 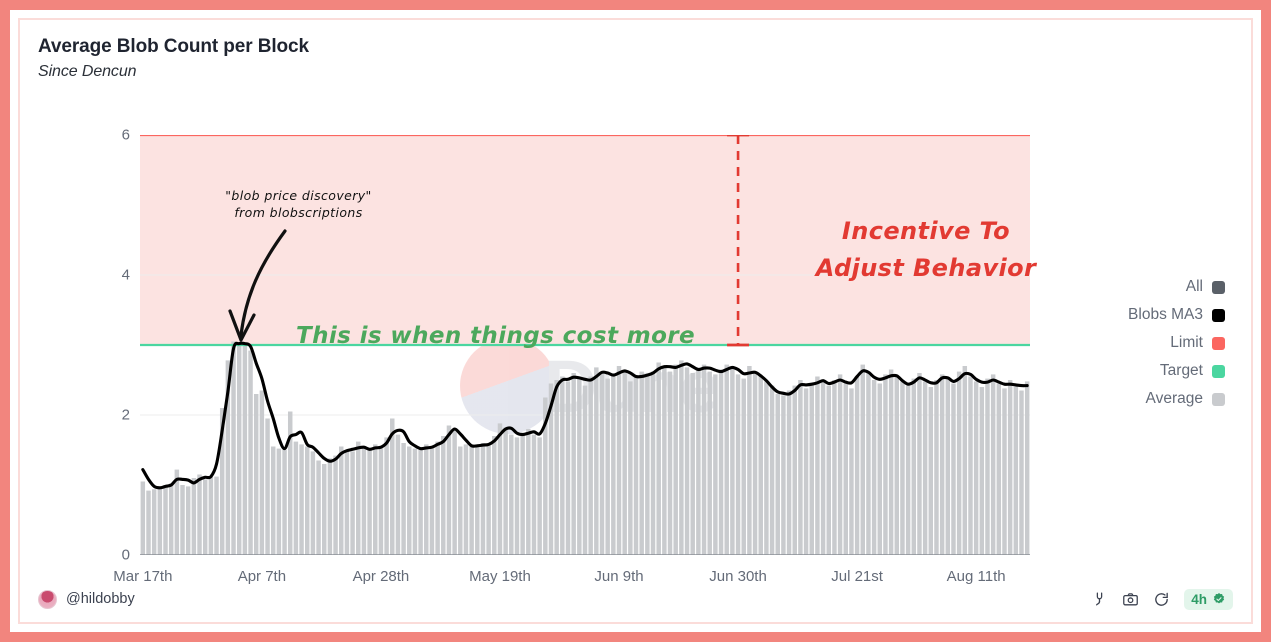 I want to click on legend-item-average: Average, so click(x=1185, y=399).